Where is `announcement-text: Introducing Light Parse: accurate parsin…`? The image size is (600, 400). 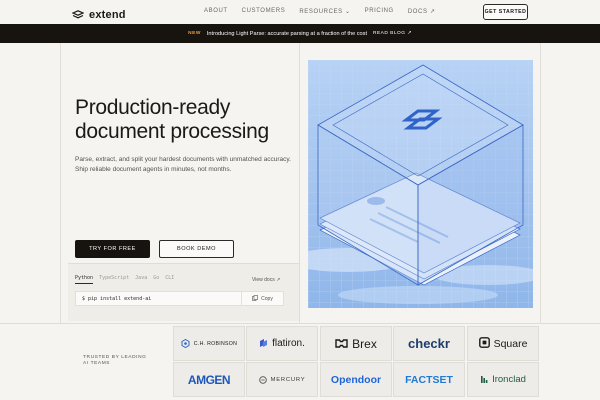 announcement-text: Introducing Light Parse: accurate parsin… is located at coordinates (286, 33).